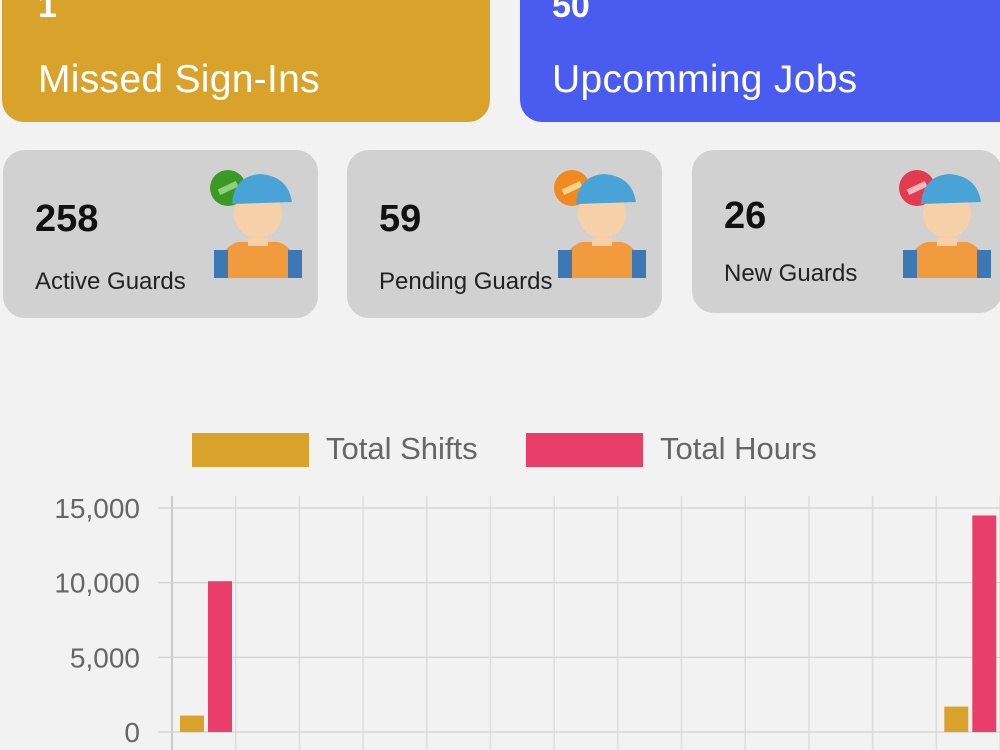  I want to click on y-tick-label: 0, so click(132, 732).